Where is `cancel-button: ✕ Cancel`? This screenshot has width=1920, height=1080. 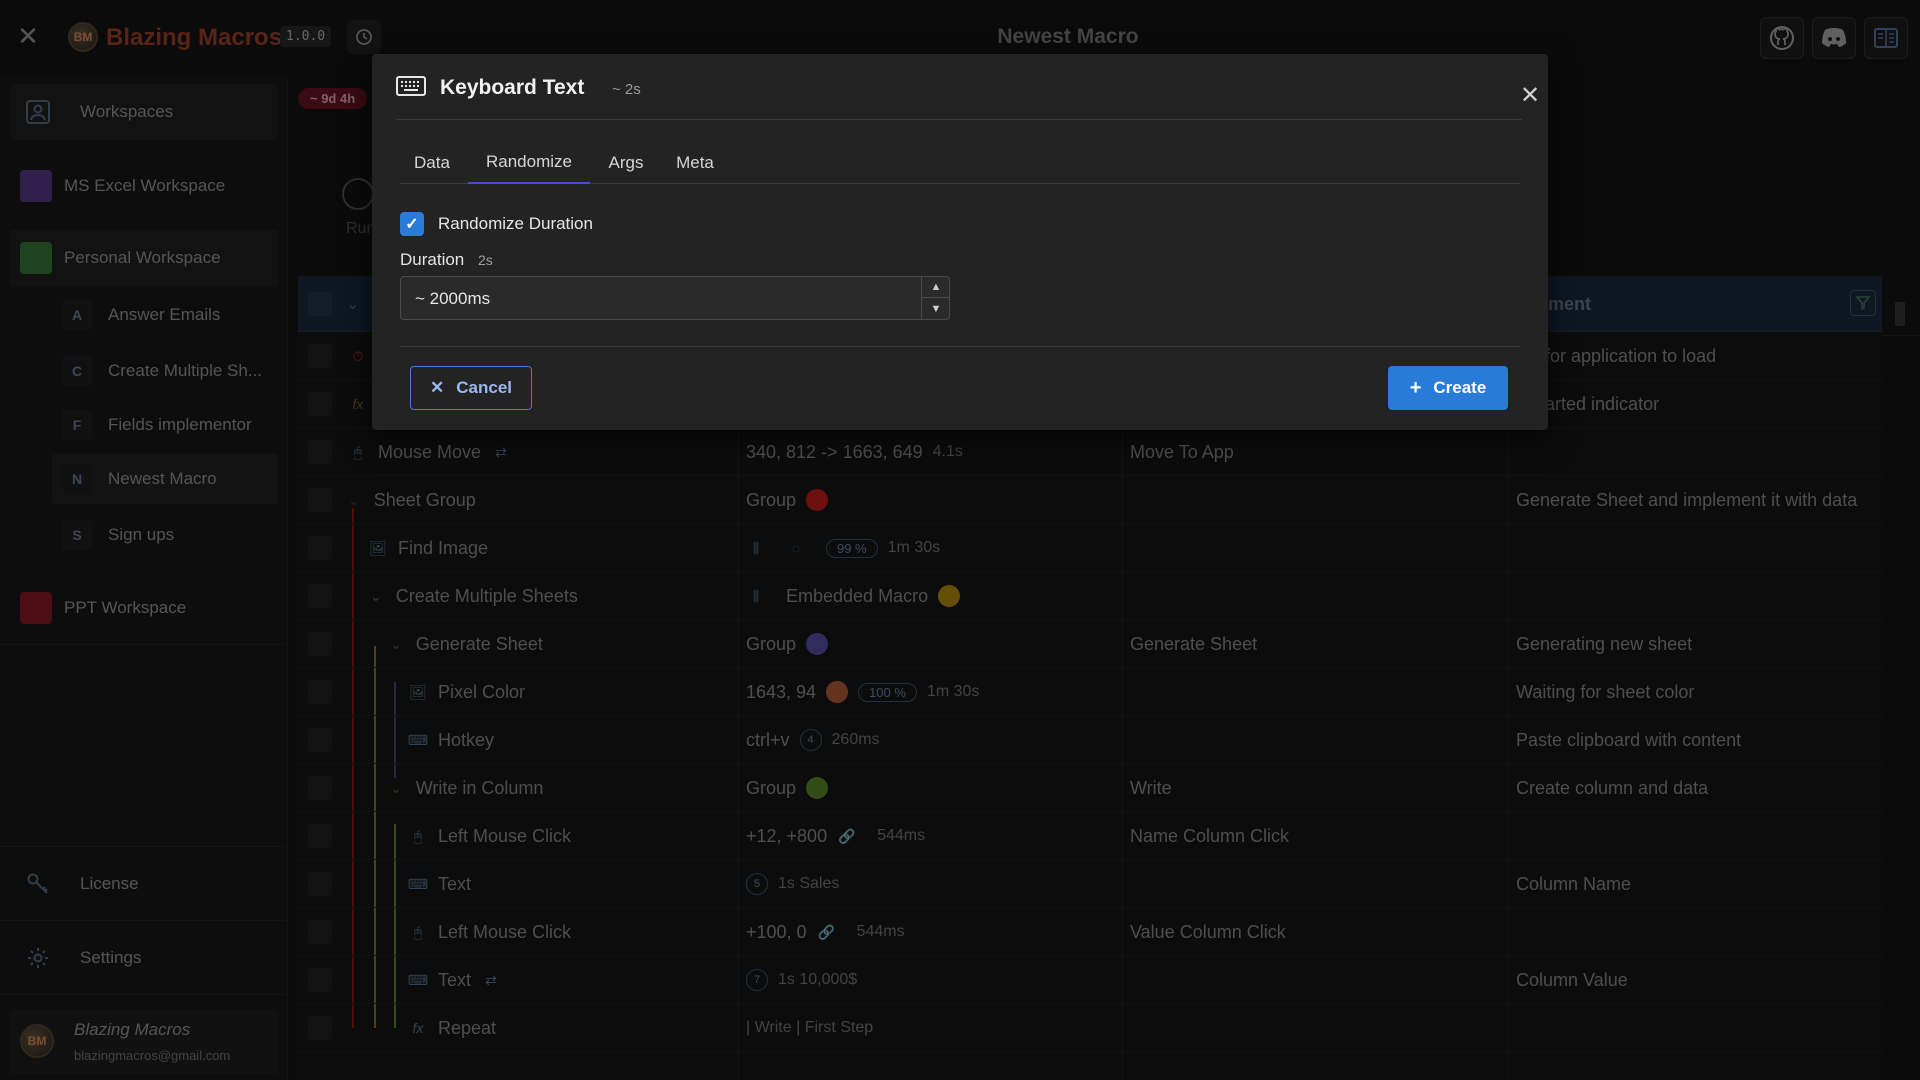 cancel-button: ✕ Cancel is located at coordinates (471, 388).